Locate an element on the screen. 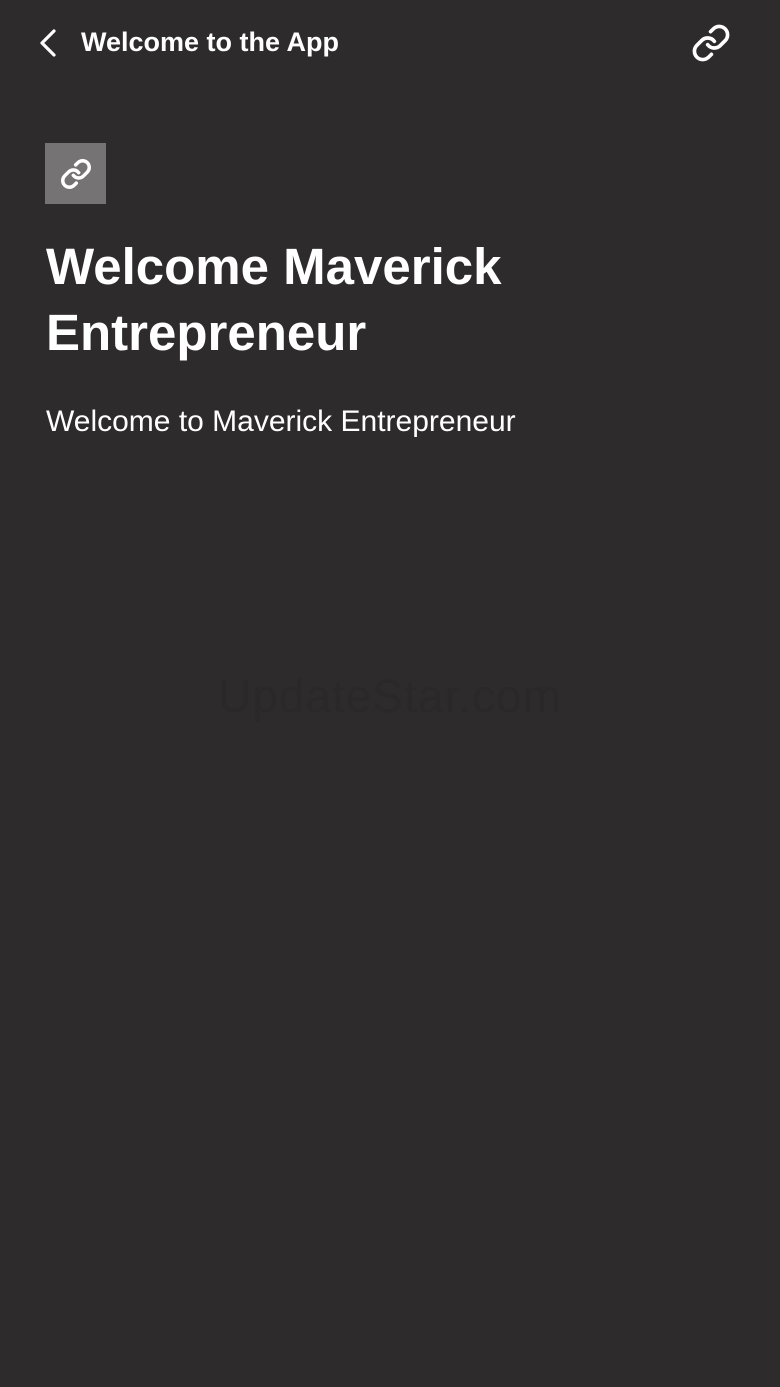  link-thumbnail is located at coordinates (75, 173).